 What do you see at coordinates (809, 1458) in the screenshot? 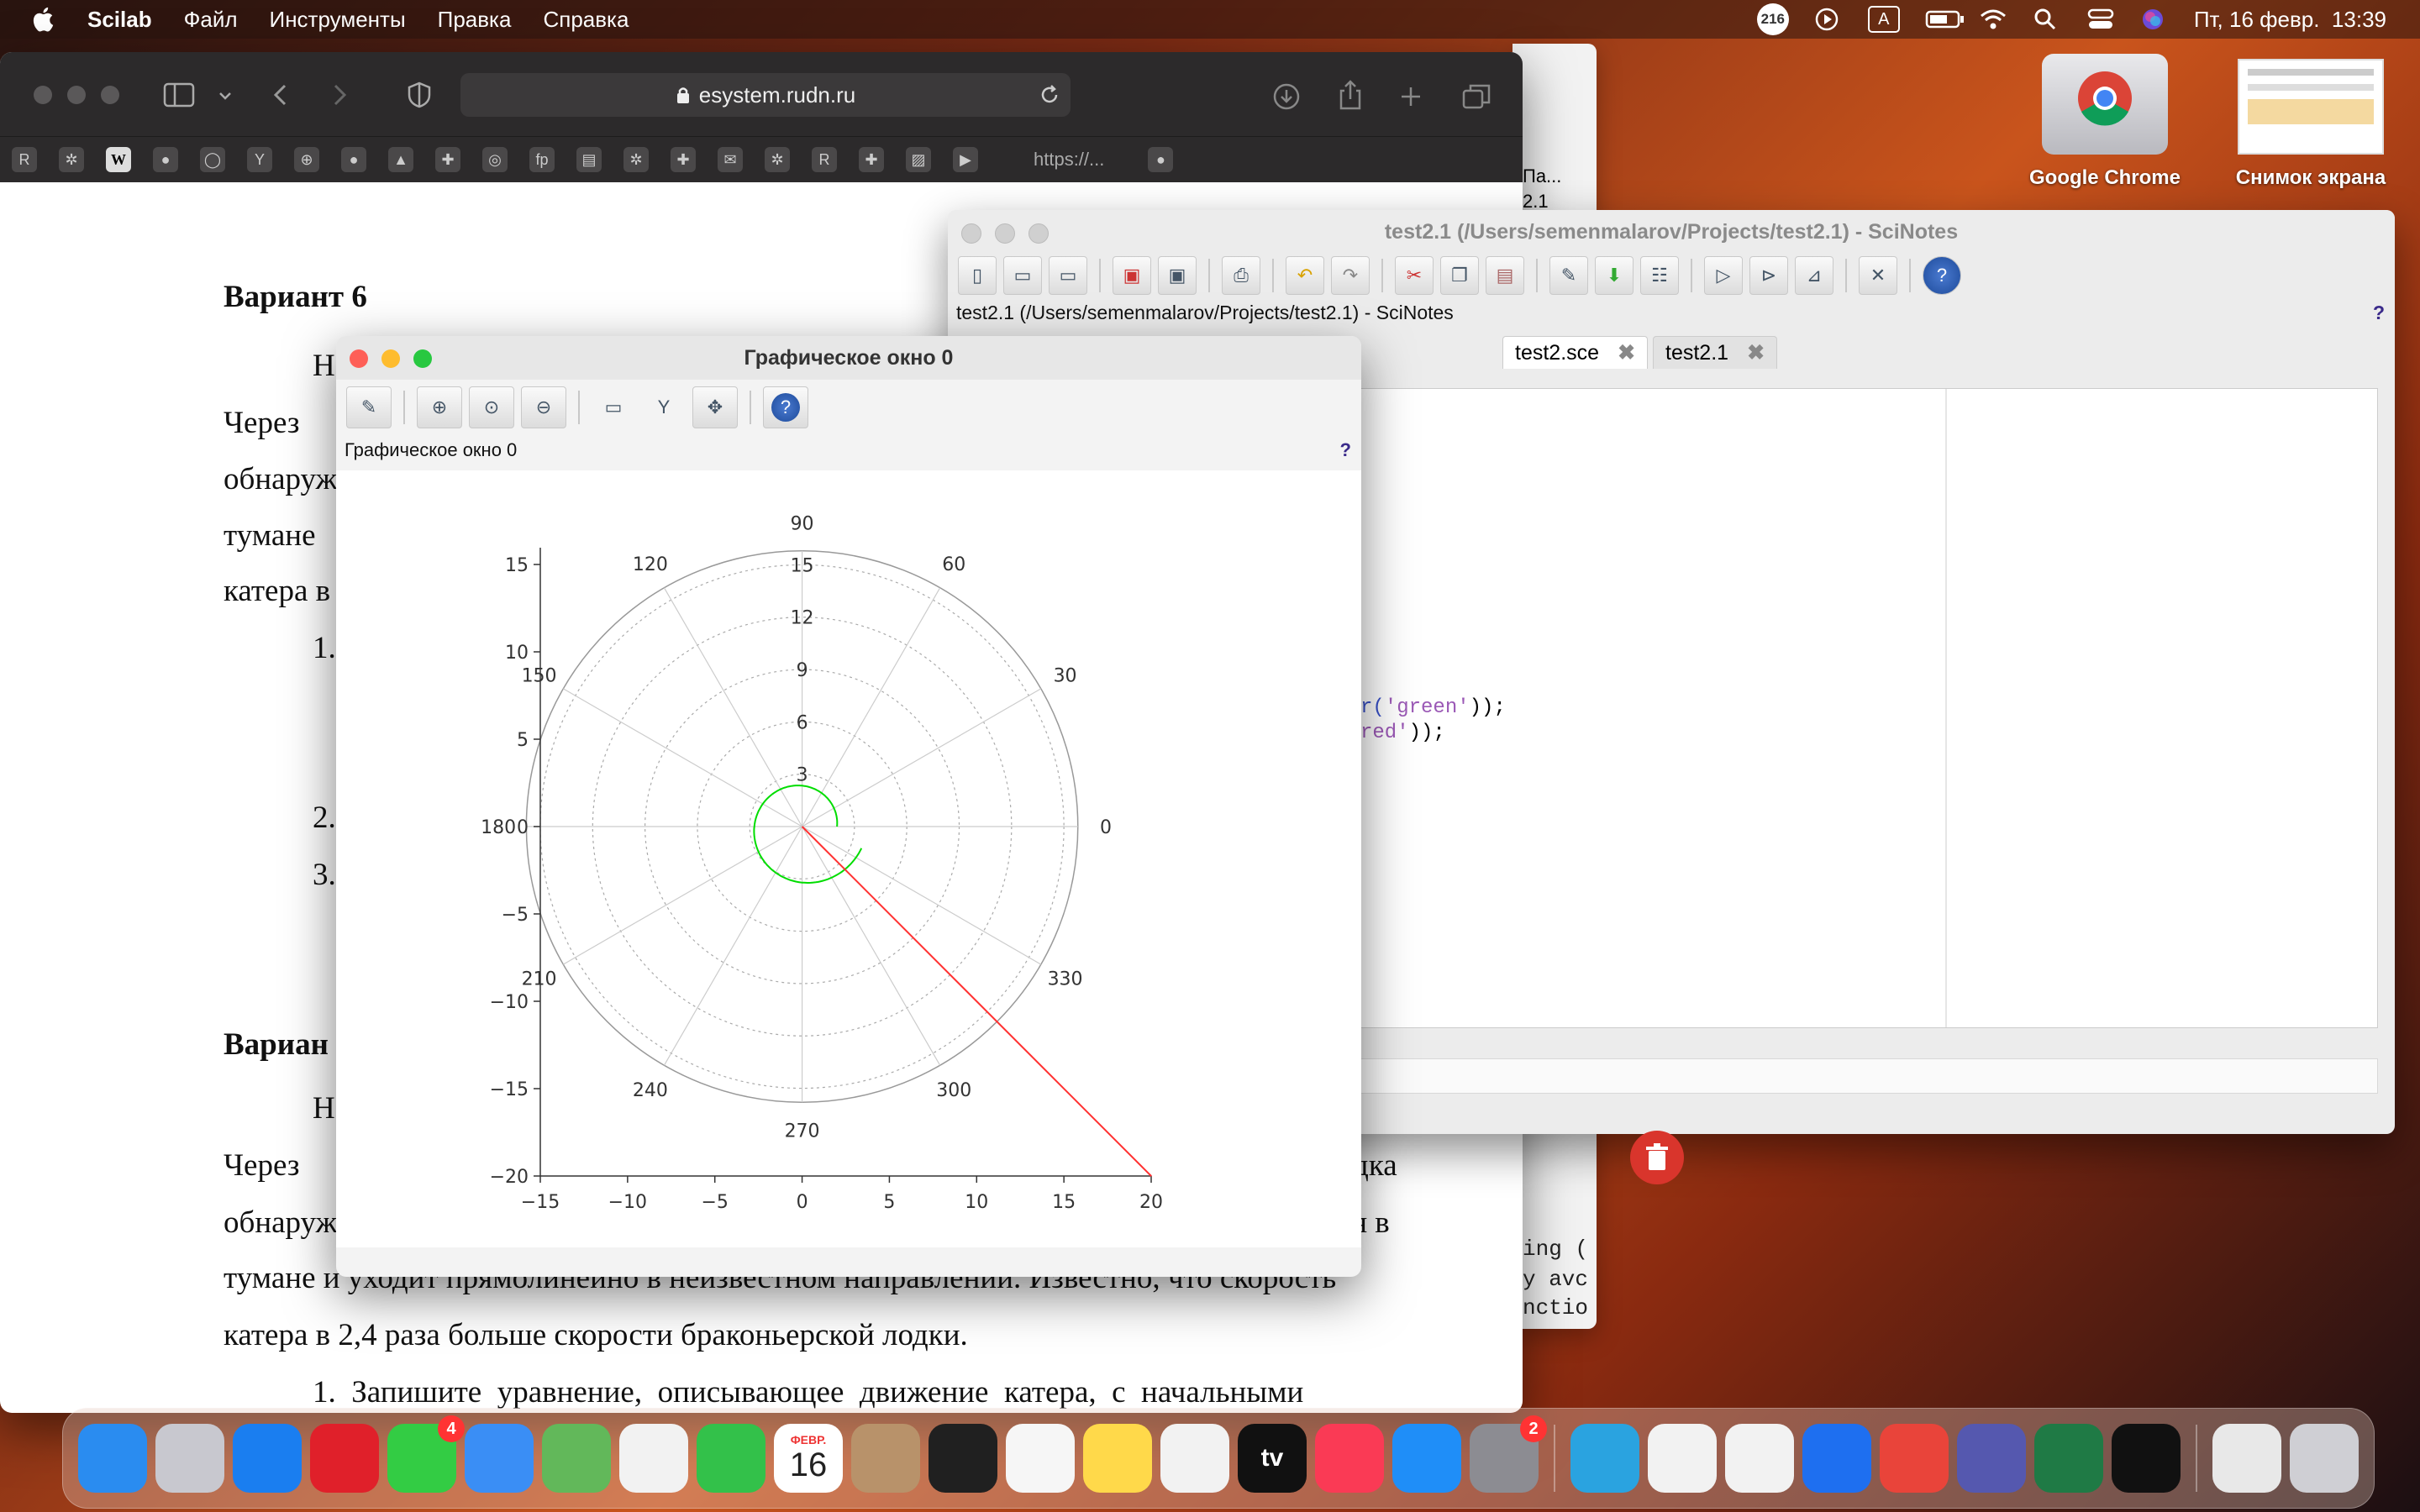
I see `calendar-icon: ФЕВР. 16` at bounding box center [809, 1458].